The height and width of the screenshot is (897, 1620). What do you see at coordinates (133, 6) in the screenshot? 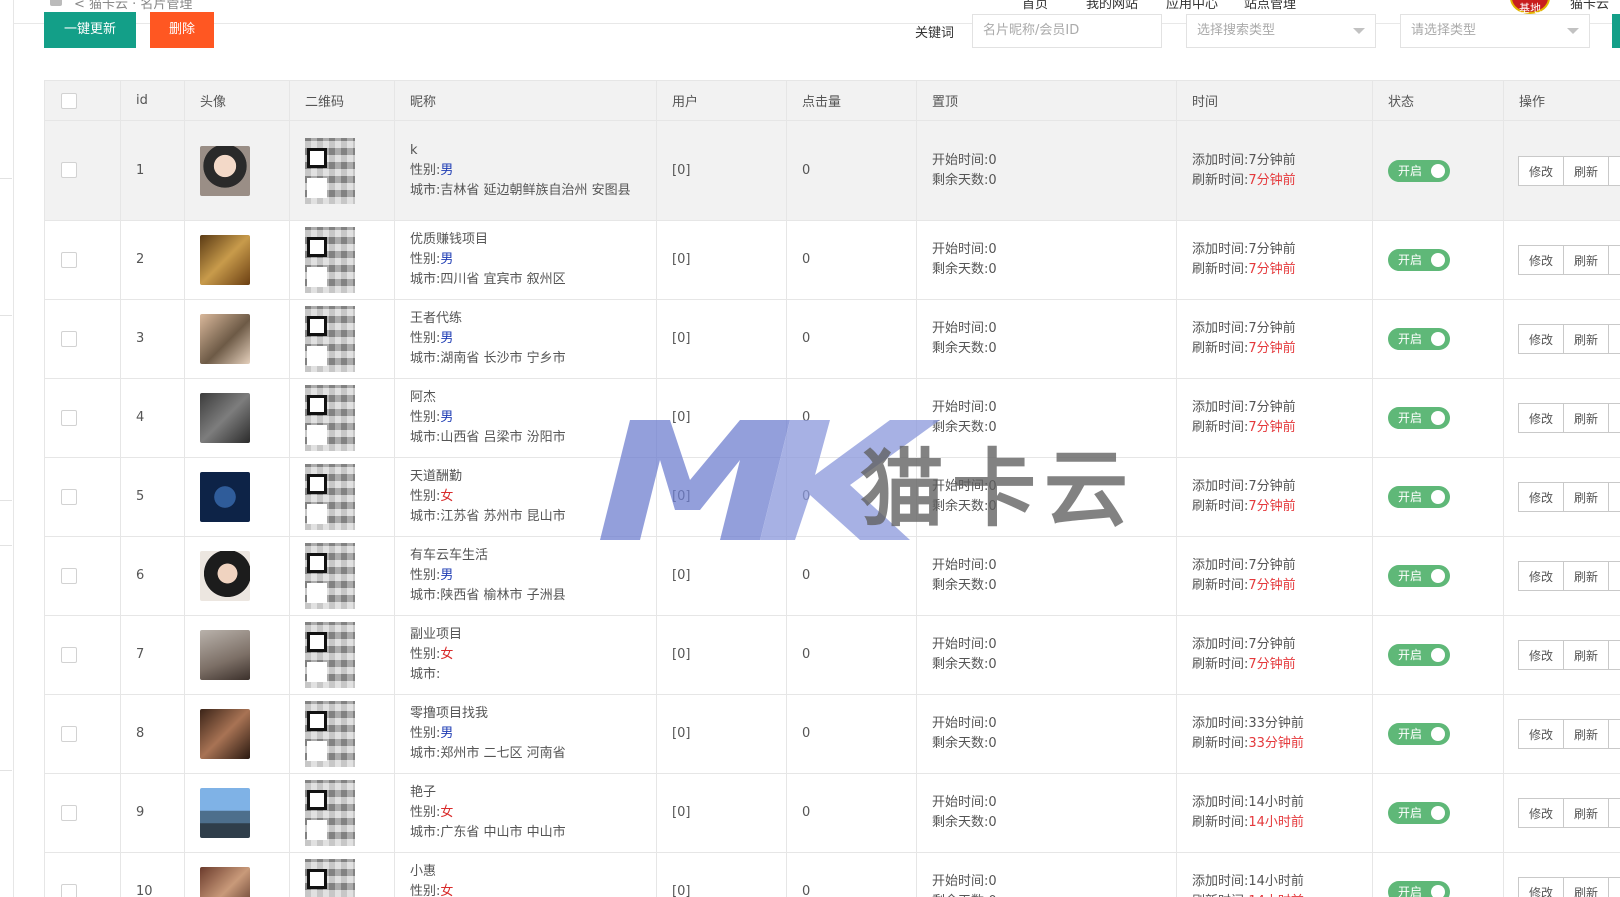
I see `breadcrumb: < 猫卡云 · 名片管理` at bounding box center [133, 6].